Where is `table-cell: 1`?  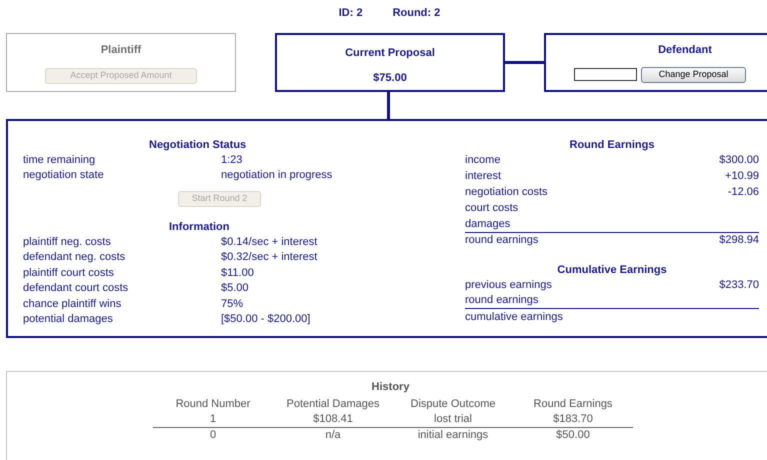 table-cell: 1 is located at coordinates (213, 420).